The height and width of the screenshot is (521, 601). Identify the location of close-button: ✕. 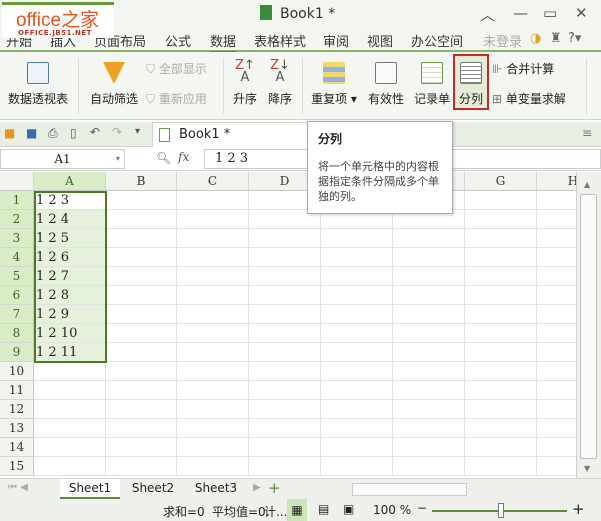
(581, 13).